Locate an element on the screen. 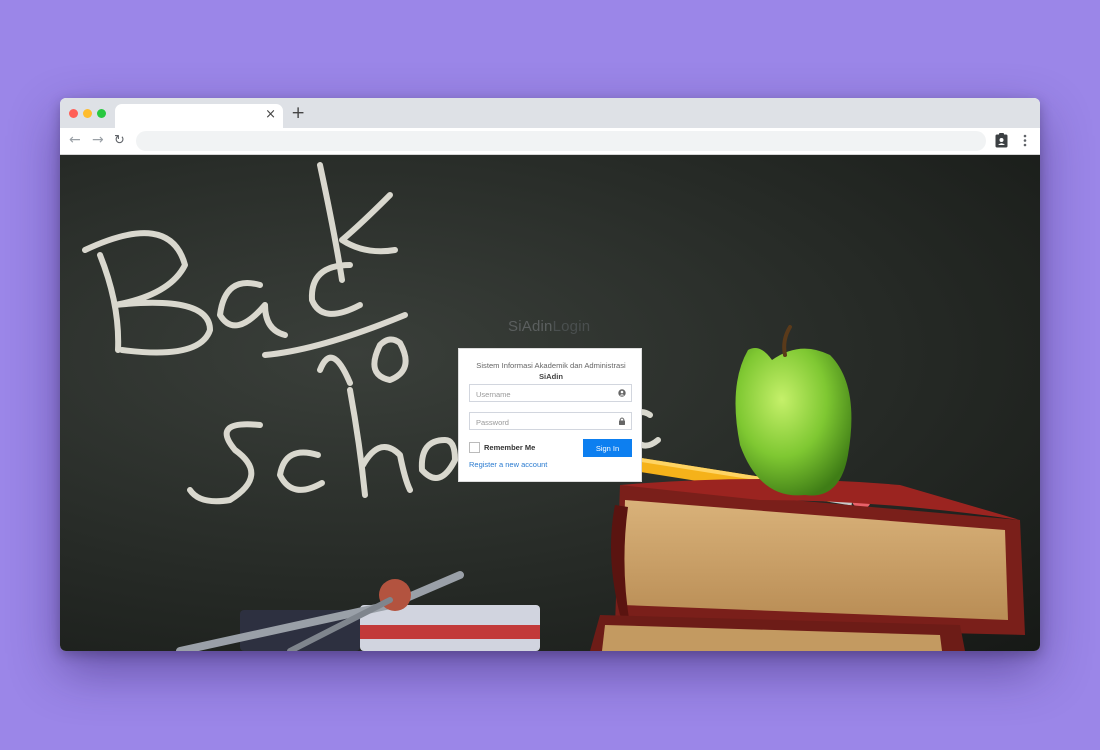 Image resolution: width=1100 pixels, height=750 pixels. close-window-button is located at coordinates (73, 113).